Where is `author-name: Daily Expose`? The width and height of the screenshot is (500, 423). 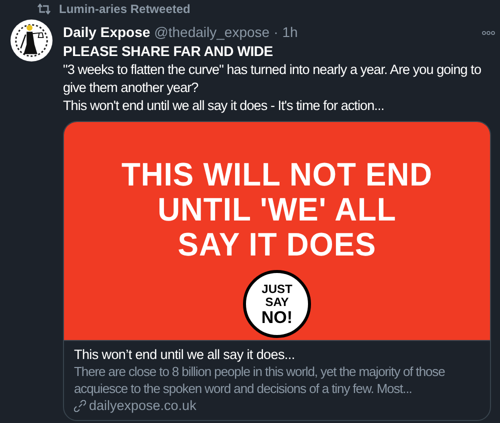 author-name: Daily Expose is located at coordinates (106, 32).